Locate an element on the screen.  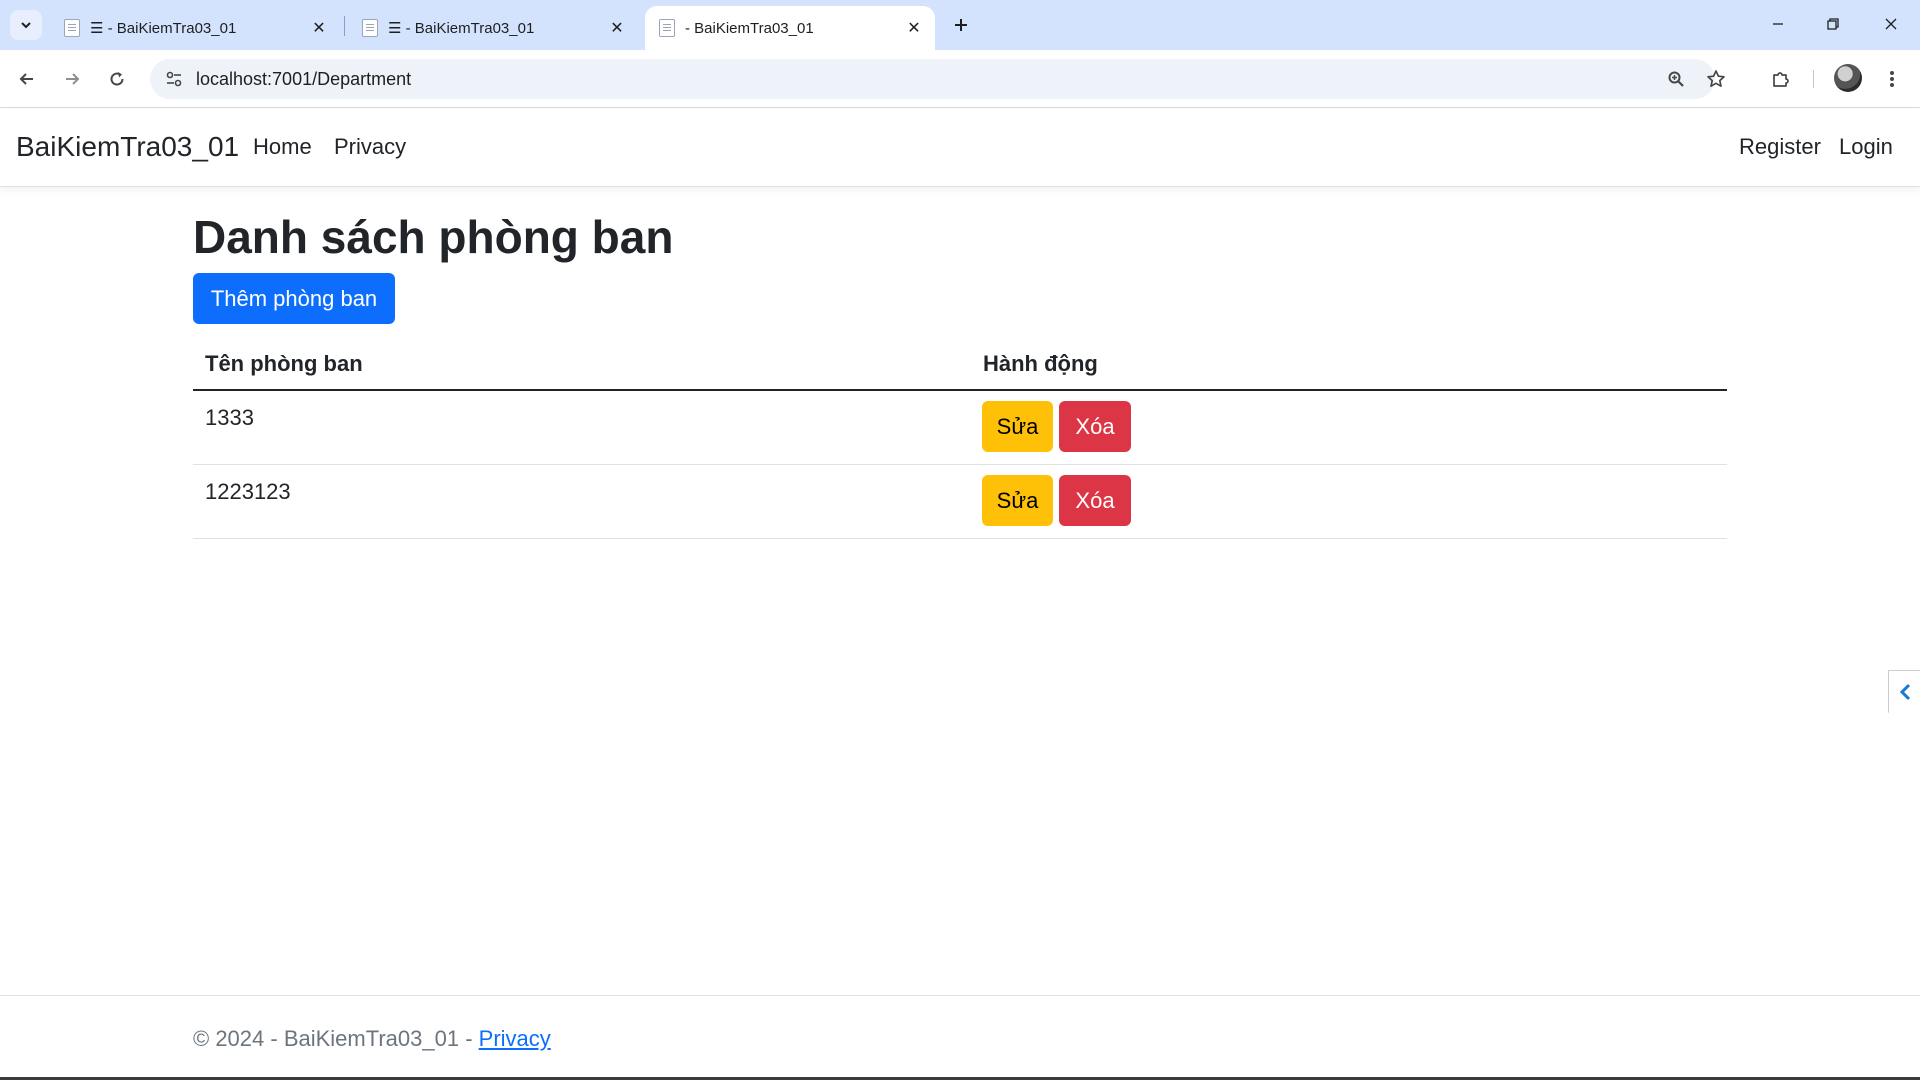
browser-tab-2: ☰ - BaiKiemTra03_01 ✕ is located at coordinates (493, 28).